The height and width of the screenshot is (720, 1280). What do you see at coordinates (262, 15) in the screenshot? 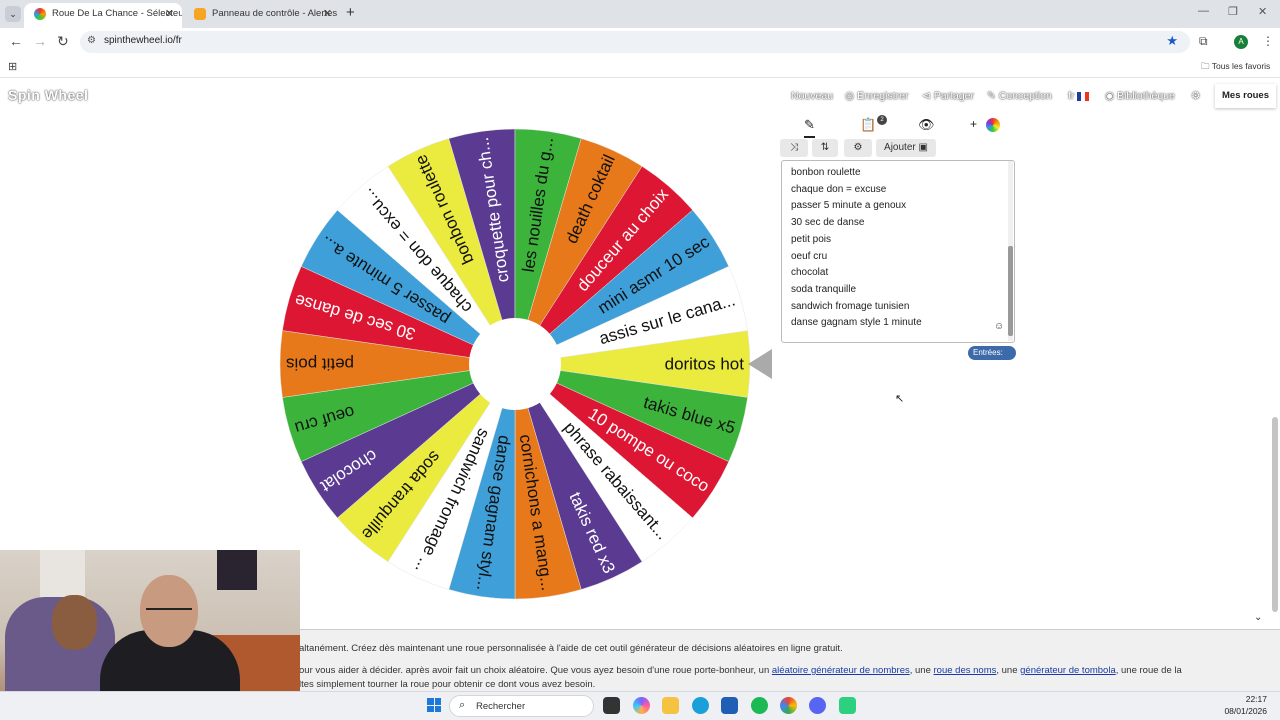
I see `tab-panneau-de-controle: Panneau de contrôle - Alertes d ✕` at bounding box center [262, 15].